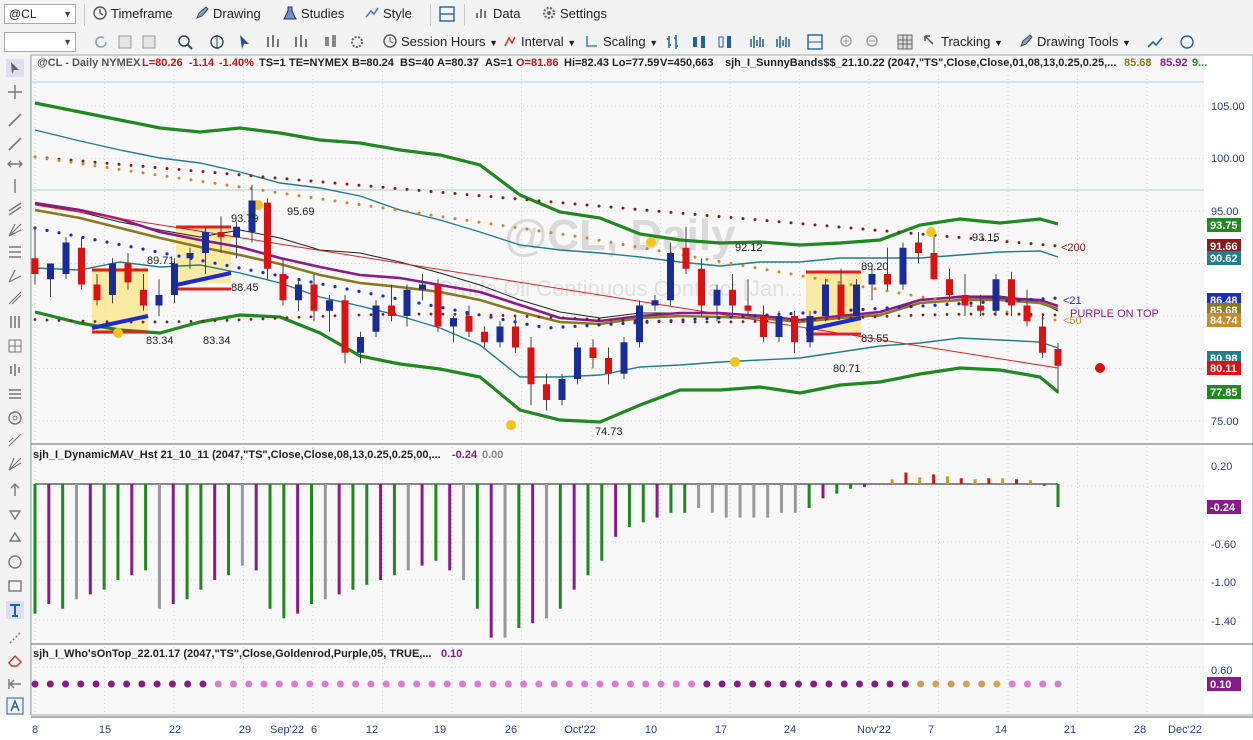 The width and height of the screenshot is (1253, 740). What do you see at coordinates (314, 730) in the screenshot?
I see `time-tick-label: 6` at bounding box center [314, 730].